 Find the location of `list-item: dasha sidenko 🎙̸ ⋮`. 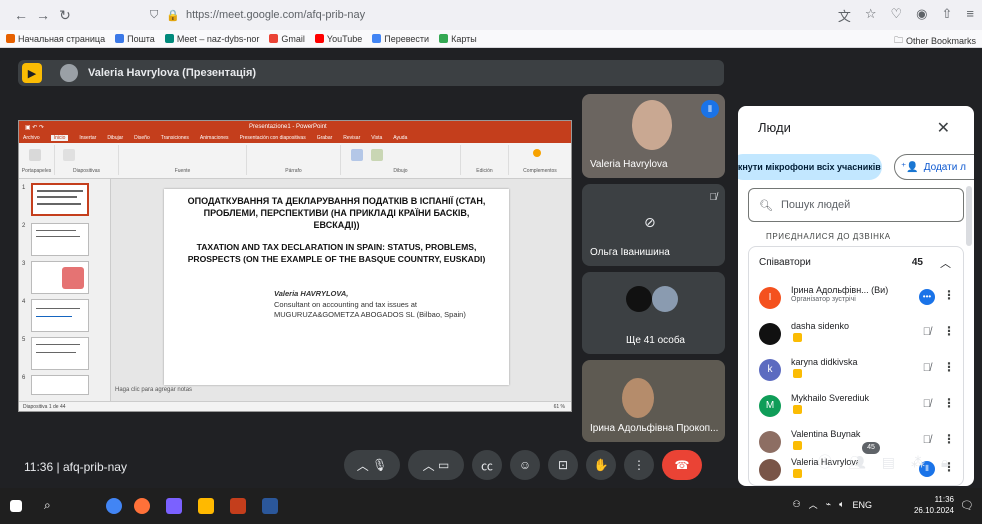

list-item: dasha sidenko 🎙̸ ⋮ is located at coordinates (858, 334).